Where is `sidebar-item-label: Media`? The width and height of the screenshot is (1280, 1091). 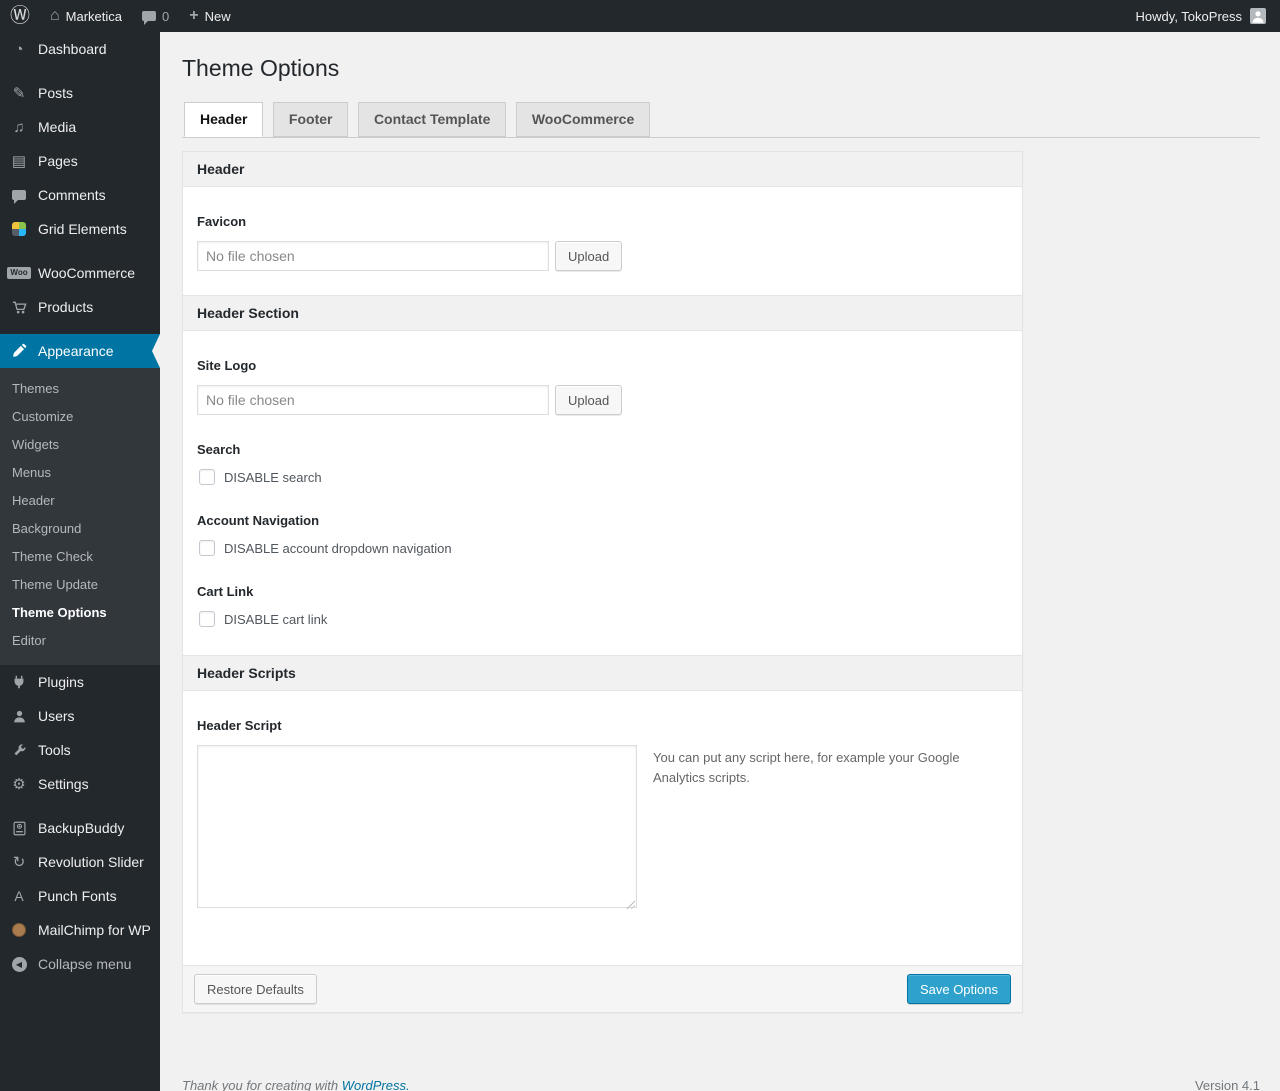 sidebar-item-label: Media is located at coordinates (57, 127).